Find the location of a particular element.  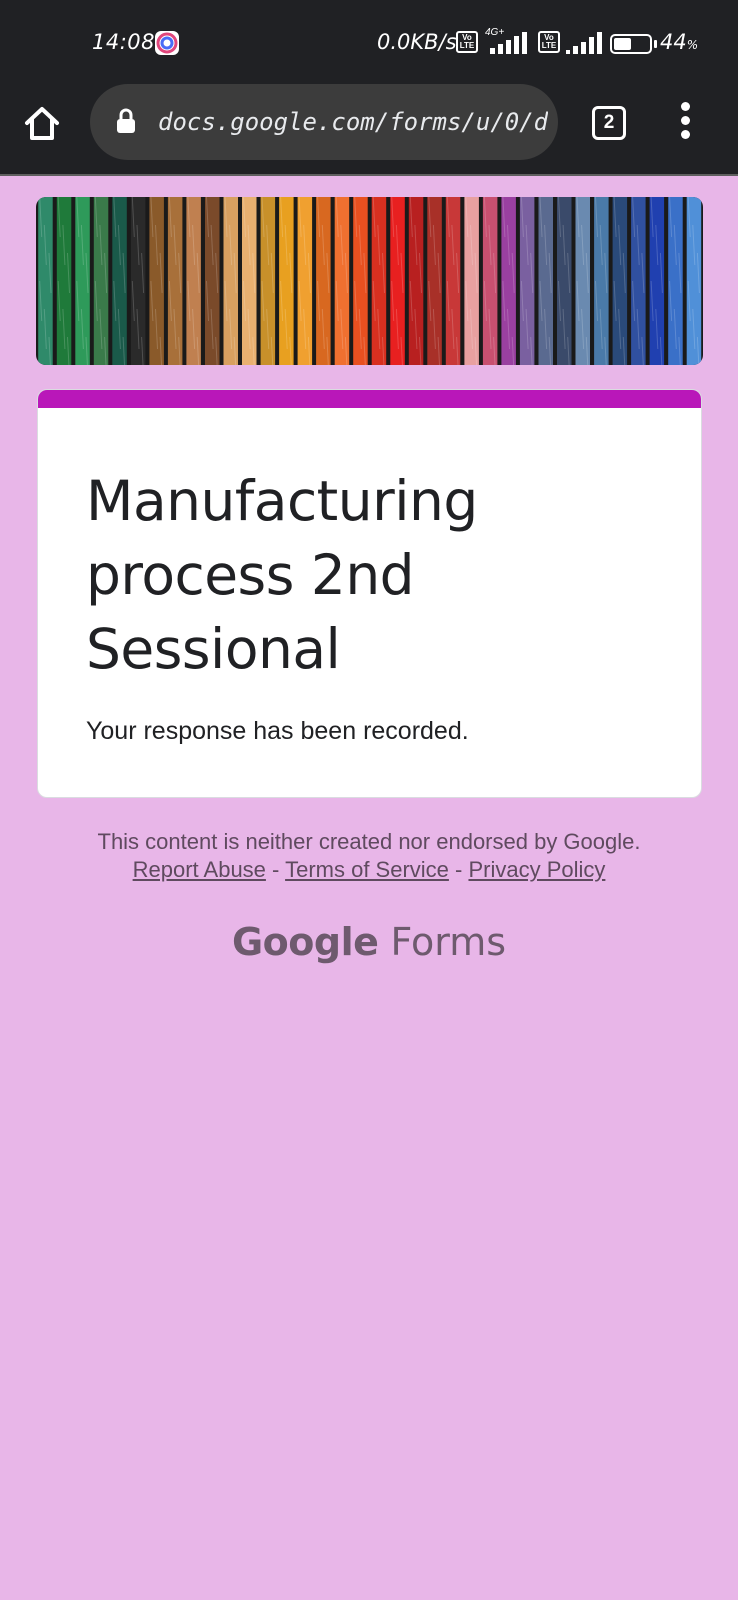

home-button is located at coordinates (46, 128).